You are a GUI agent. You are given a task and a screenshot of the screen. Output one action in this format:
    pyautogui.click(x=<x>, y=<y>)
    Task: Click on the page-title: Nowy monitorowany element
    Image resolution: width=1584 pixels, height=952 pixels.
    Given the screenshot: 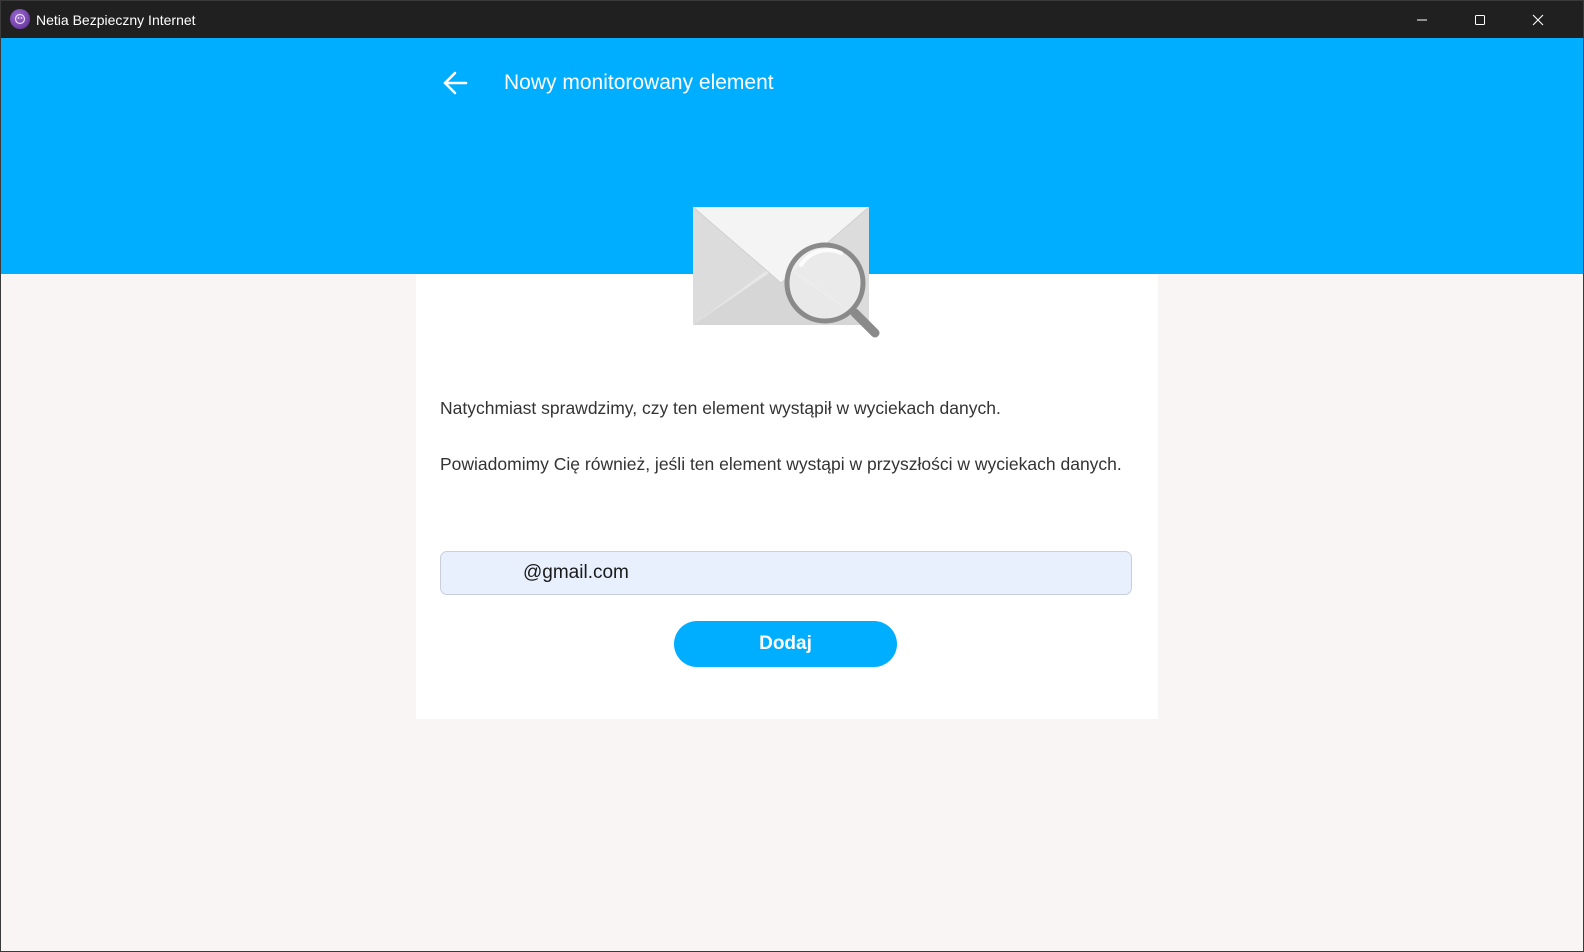 What is the action you would take?
    pyautogui.click(x=639, y=82)
    